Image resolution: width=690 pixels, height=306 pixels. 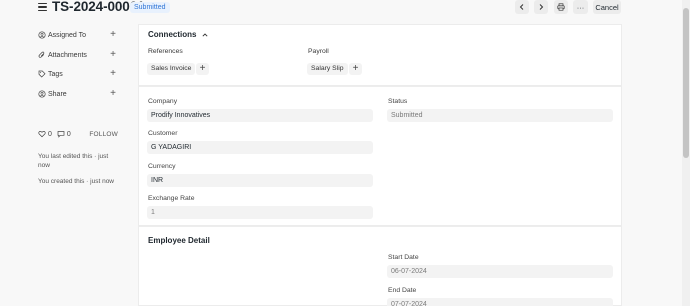 I want to click on heart-icon, so click(x=42, y=134).